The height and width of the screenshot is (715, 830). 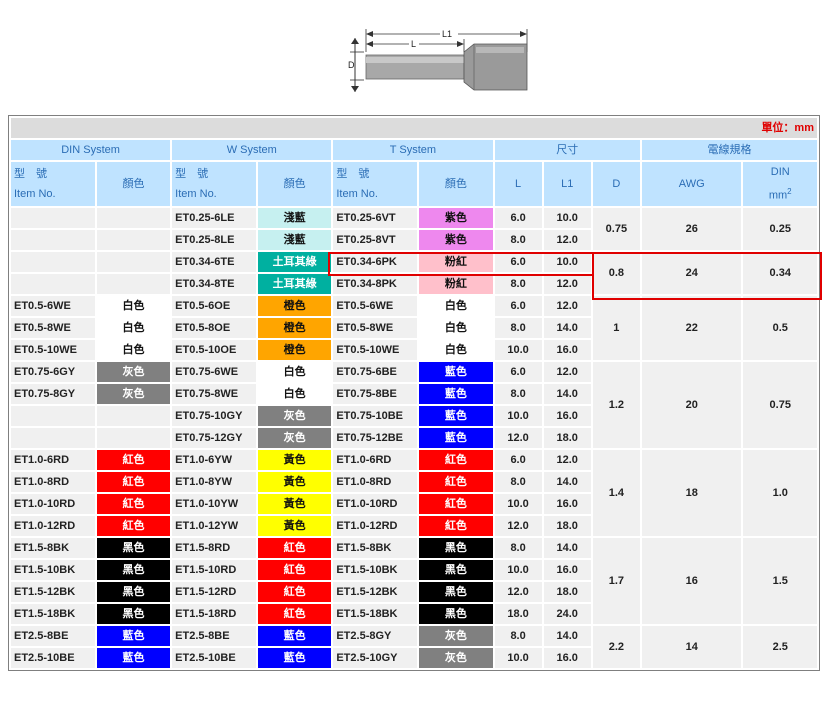 I want to click on t-item-no: ET0.5-10WE, so click(x=375, y=349).